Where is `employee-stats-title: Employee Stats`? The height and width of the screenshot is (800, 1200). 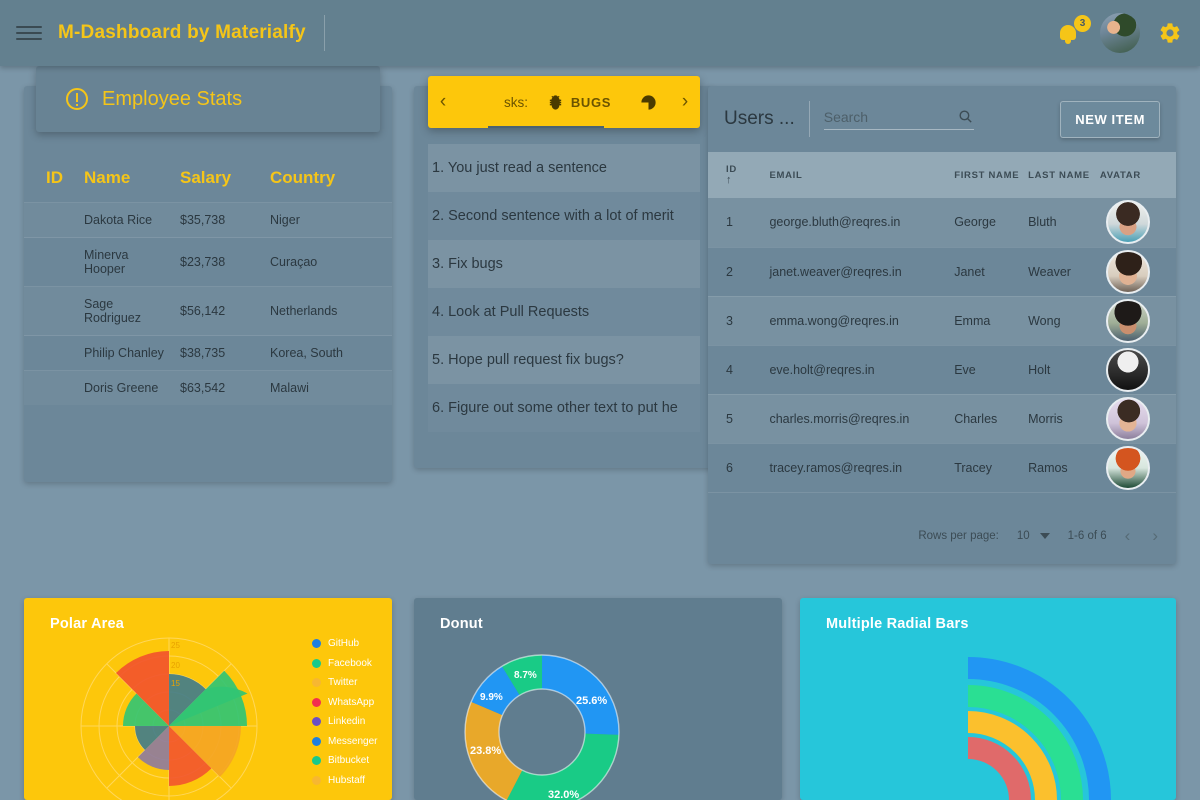 employee-stats-title: Employee Stats is located at coordinates (172, 98).